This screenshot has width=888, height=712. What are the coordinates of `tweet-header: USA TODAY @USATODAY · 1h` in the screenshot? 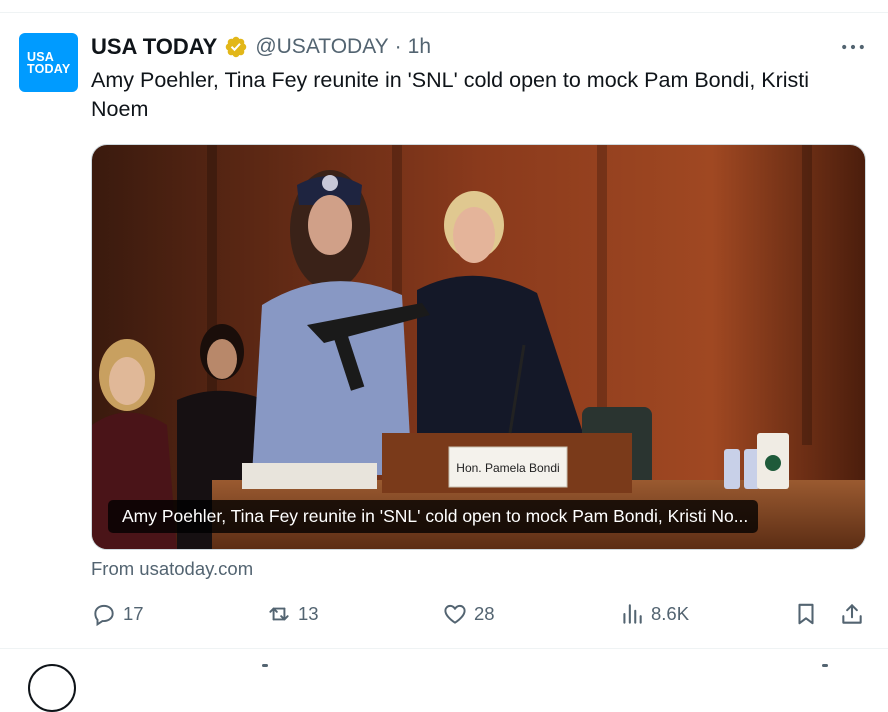 It's located at (261, 47).